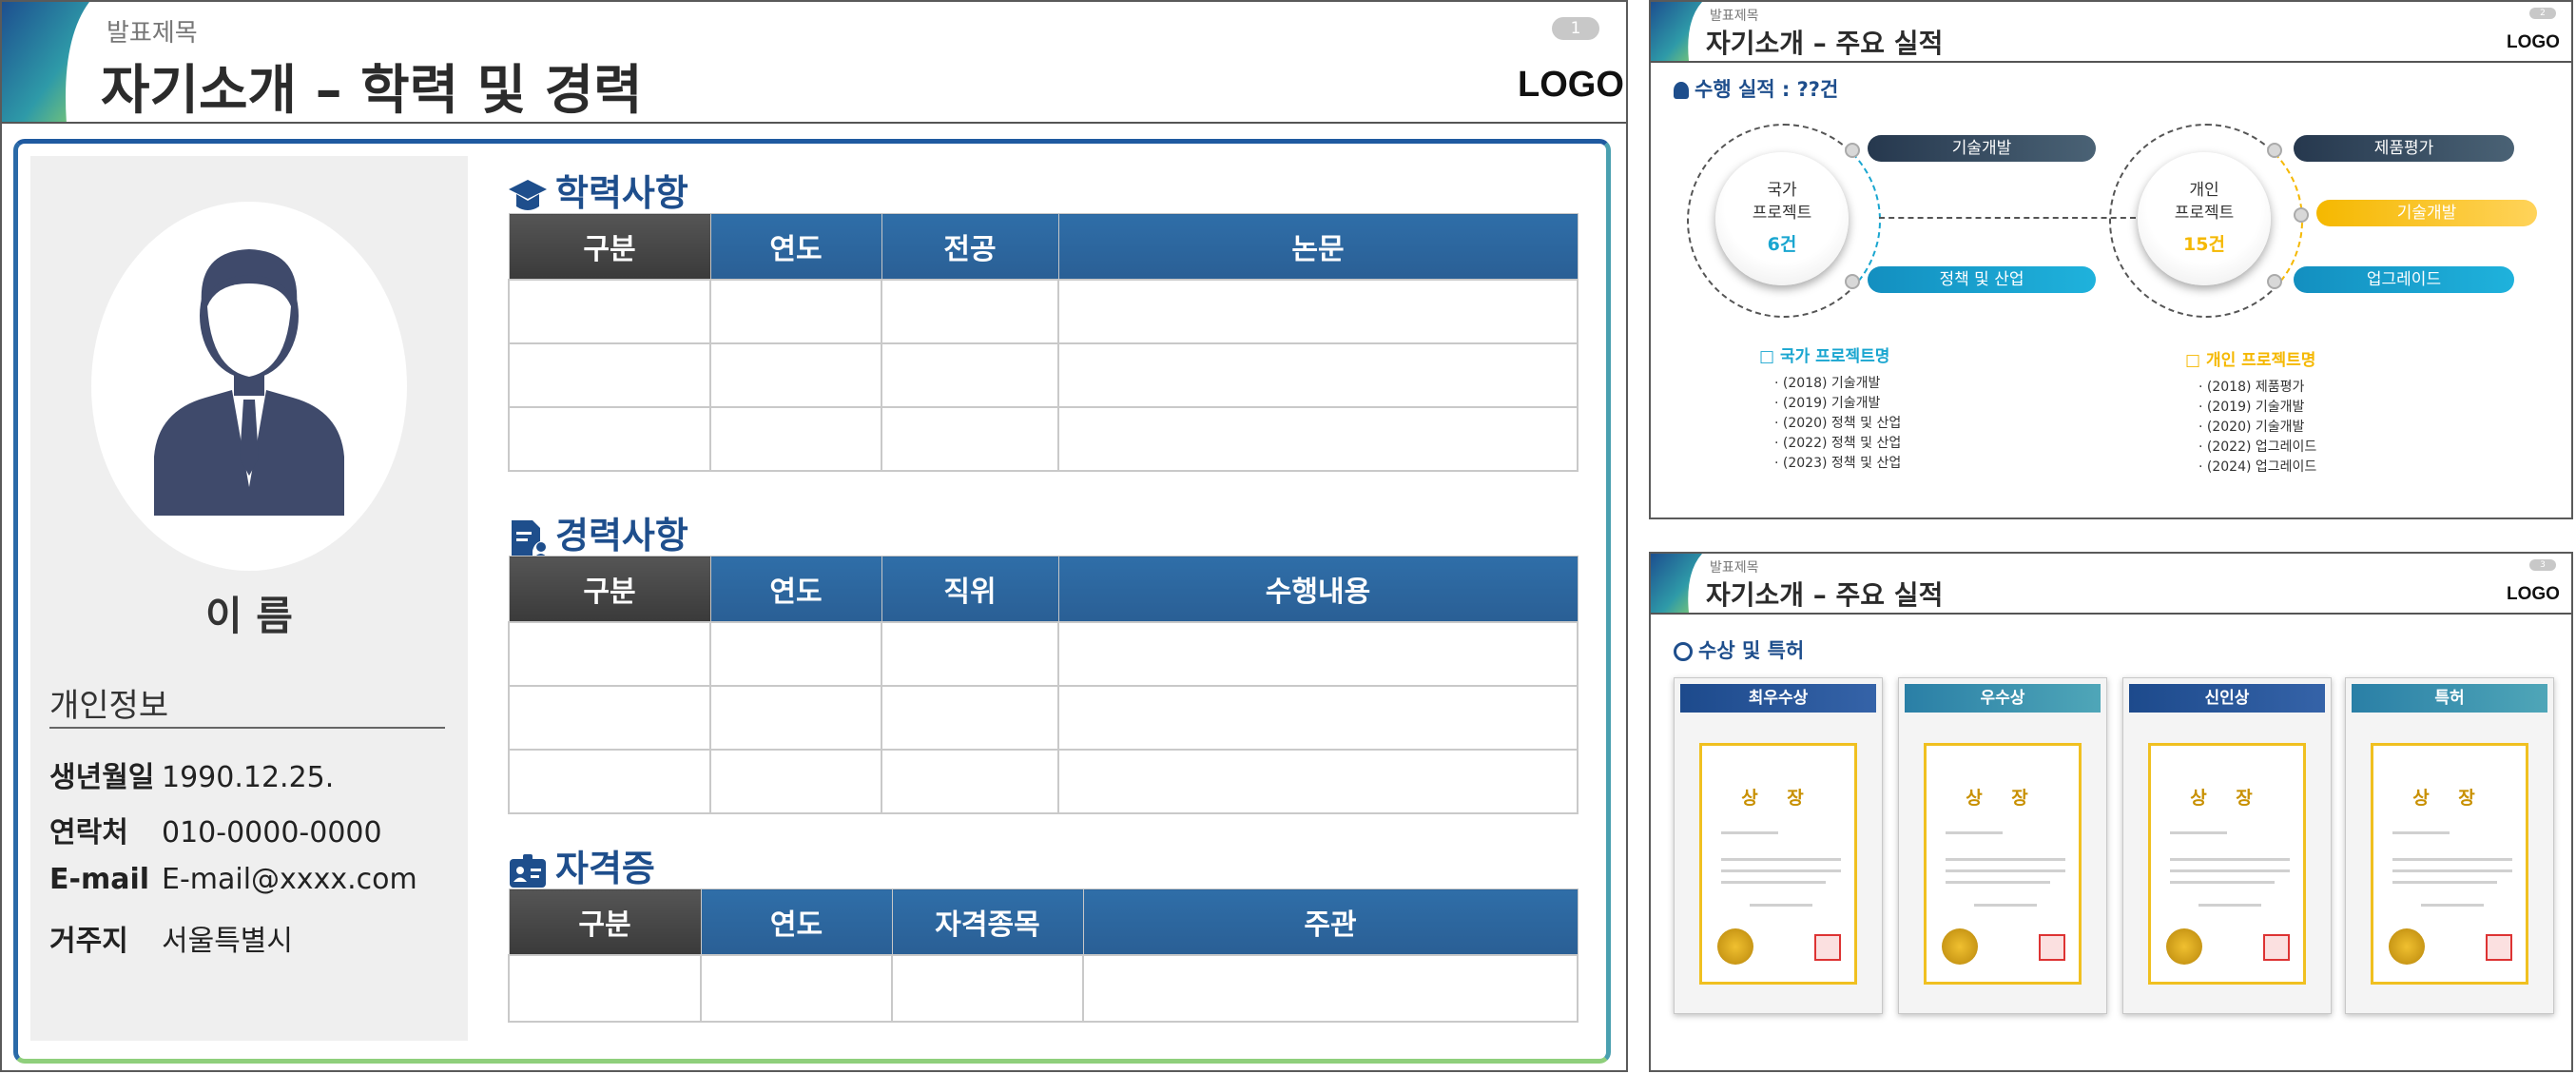 Image resolution: width=2576 pixels, height=1074 pixels. What do you see at coordinates (1782, 219) in the screenshot?
I see `national-project-disc: 국가 프로젝트 6건` at bounding box center [1782, 219].